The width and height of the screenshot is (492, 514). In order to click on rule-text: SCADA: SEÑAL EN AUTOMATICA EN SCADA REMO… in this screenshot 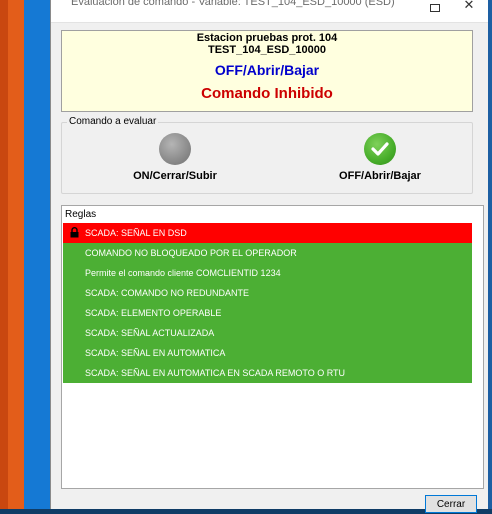, I will do `click(215, 373)`.